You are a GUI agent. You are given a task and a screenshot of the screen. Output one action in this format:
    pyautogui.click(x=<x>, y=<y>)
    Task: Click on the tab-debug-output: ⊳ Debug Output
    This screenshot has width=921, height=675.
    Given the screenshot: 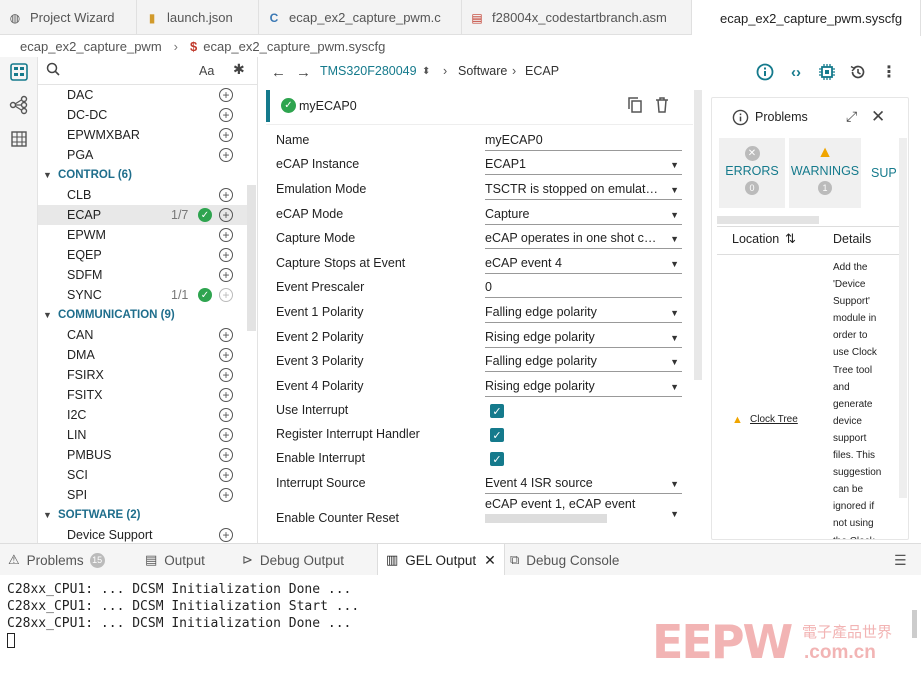 What is the action you would take?
    pyautogui.click(x=293, y=560)
    